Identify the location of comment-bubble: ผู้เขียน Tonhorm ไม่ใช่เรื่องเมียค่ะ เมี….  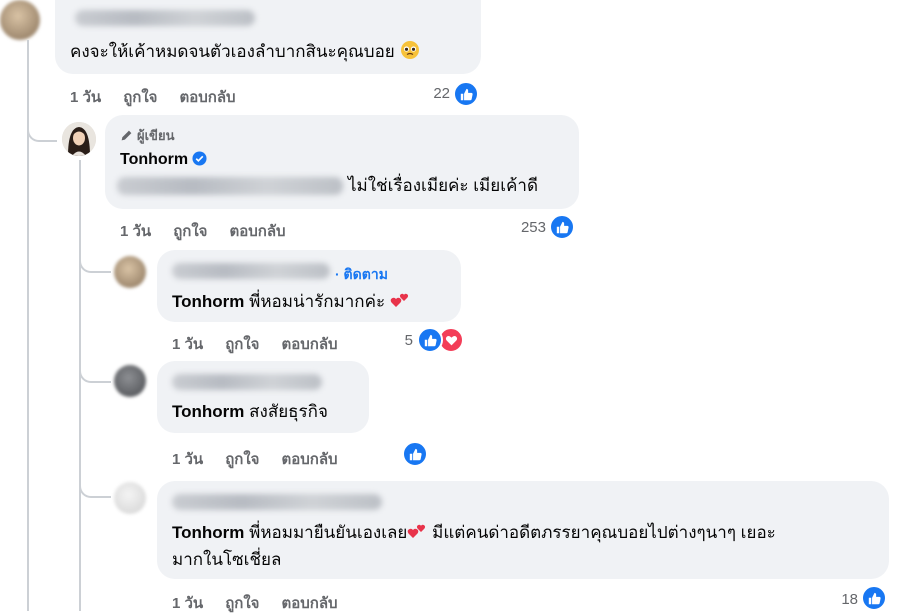
(342, 162).